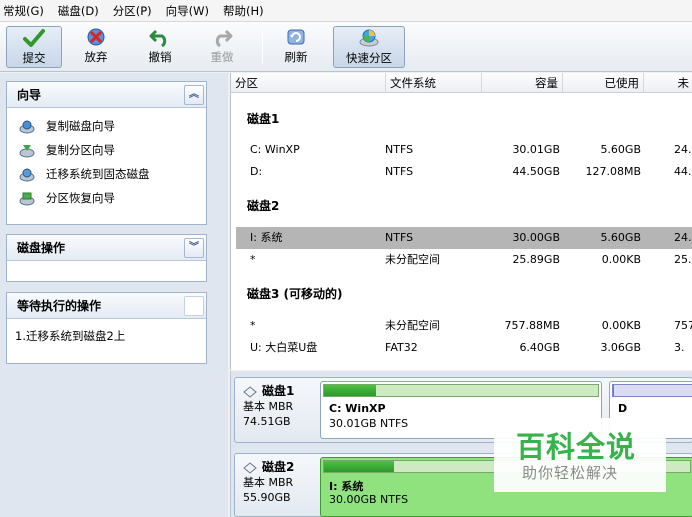 Image resolution: width=692 pixels, height=517 pixels. Describe the element at coordinates (346, 11) in the screenshot. I see `menu-bar: 常规(G) 磁盘(D) 分区(P) 向导(W) 帮助(H)` at that location.